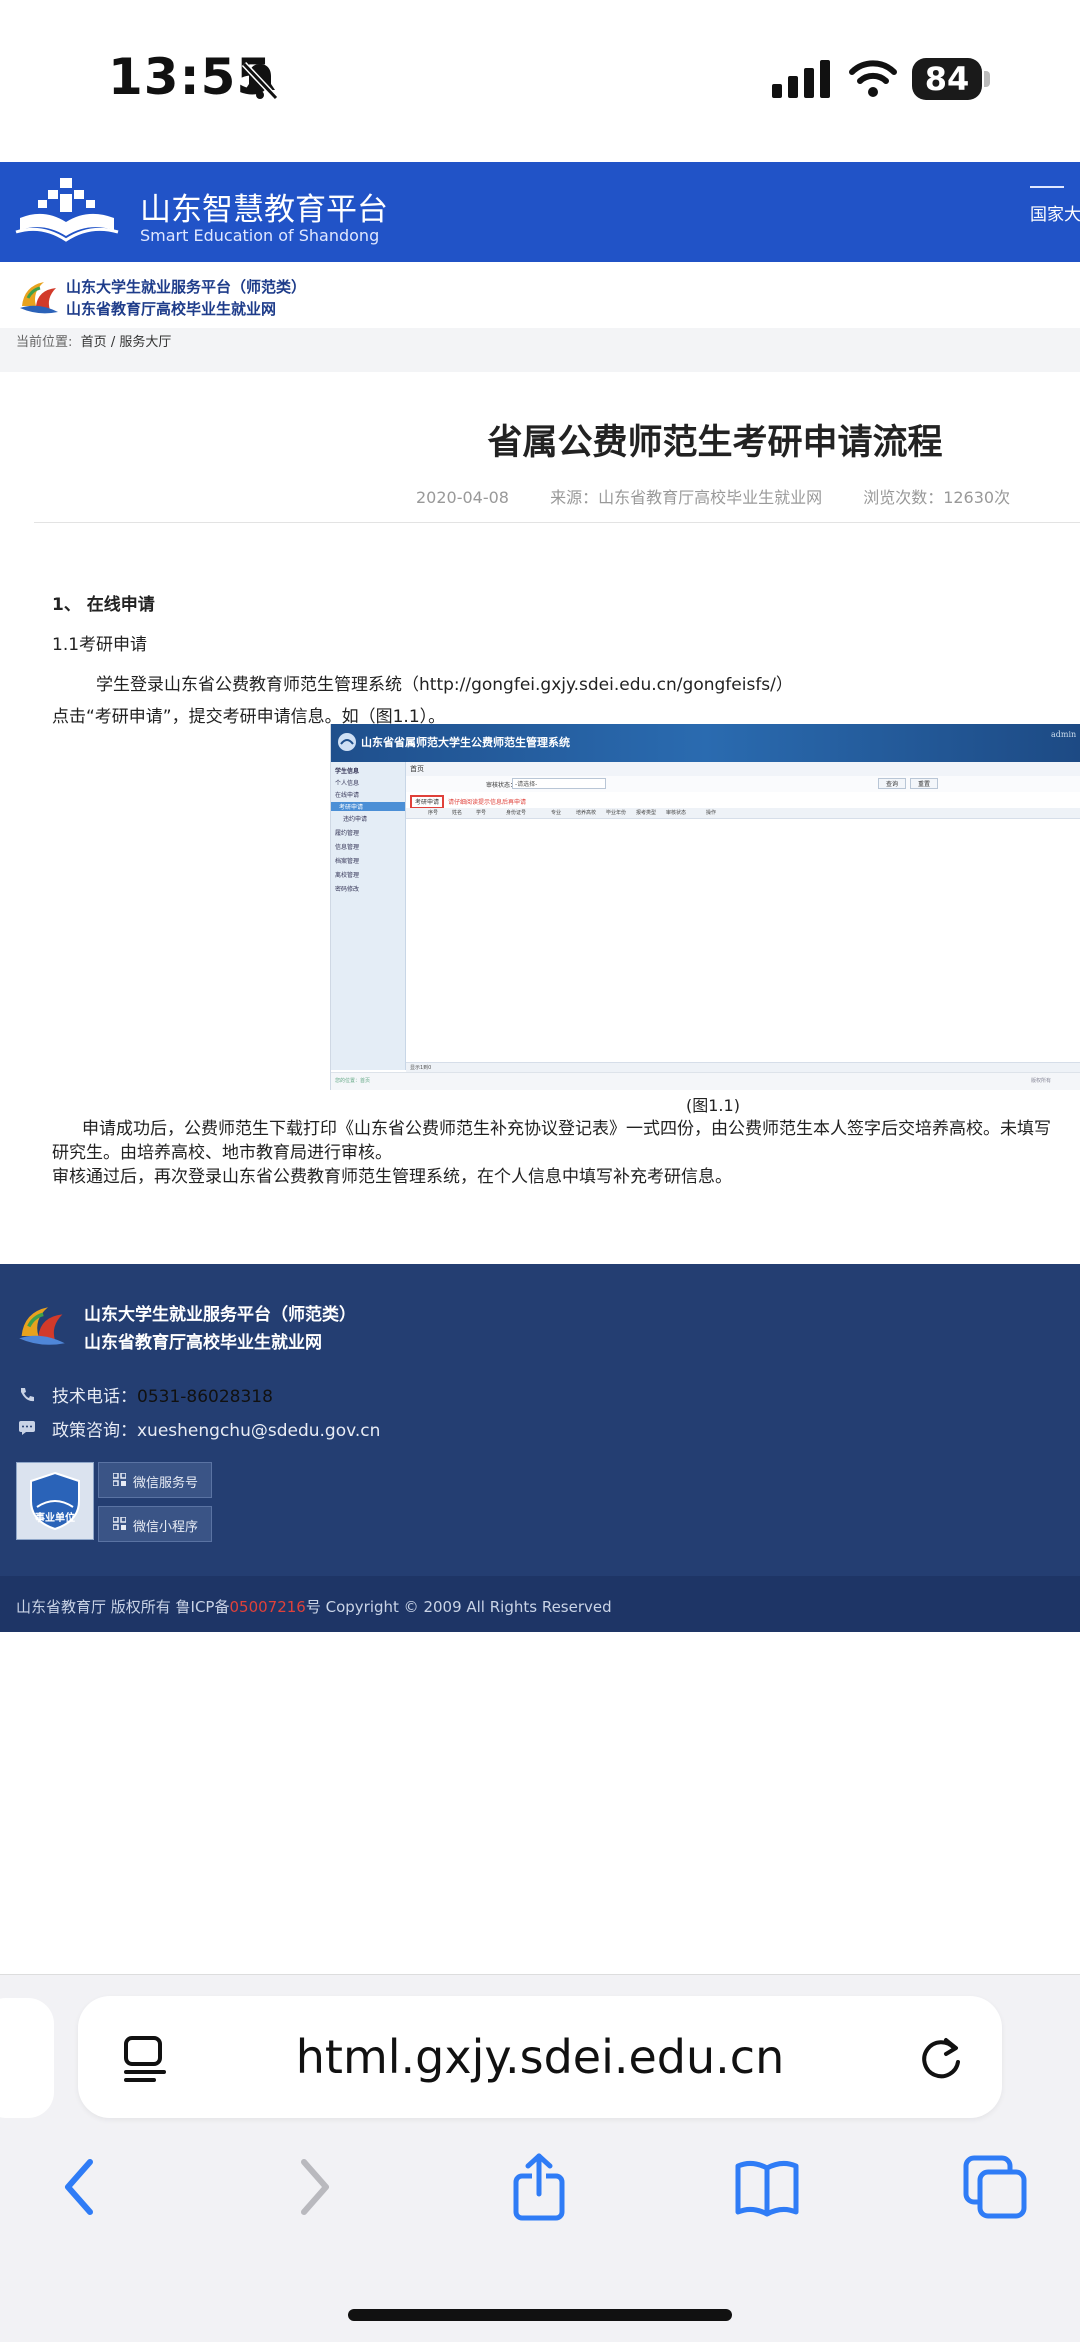 This screenshot has width=1080, height=2342. I want to click on badge-label: 事业单位, so click(55, 1518).